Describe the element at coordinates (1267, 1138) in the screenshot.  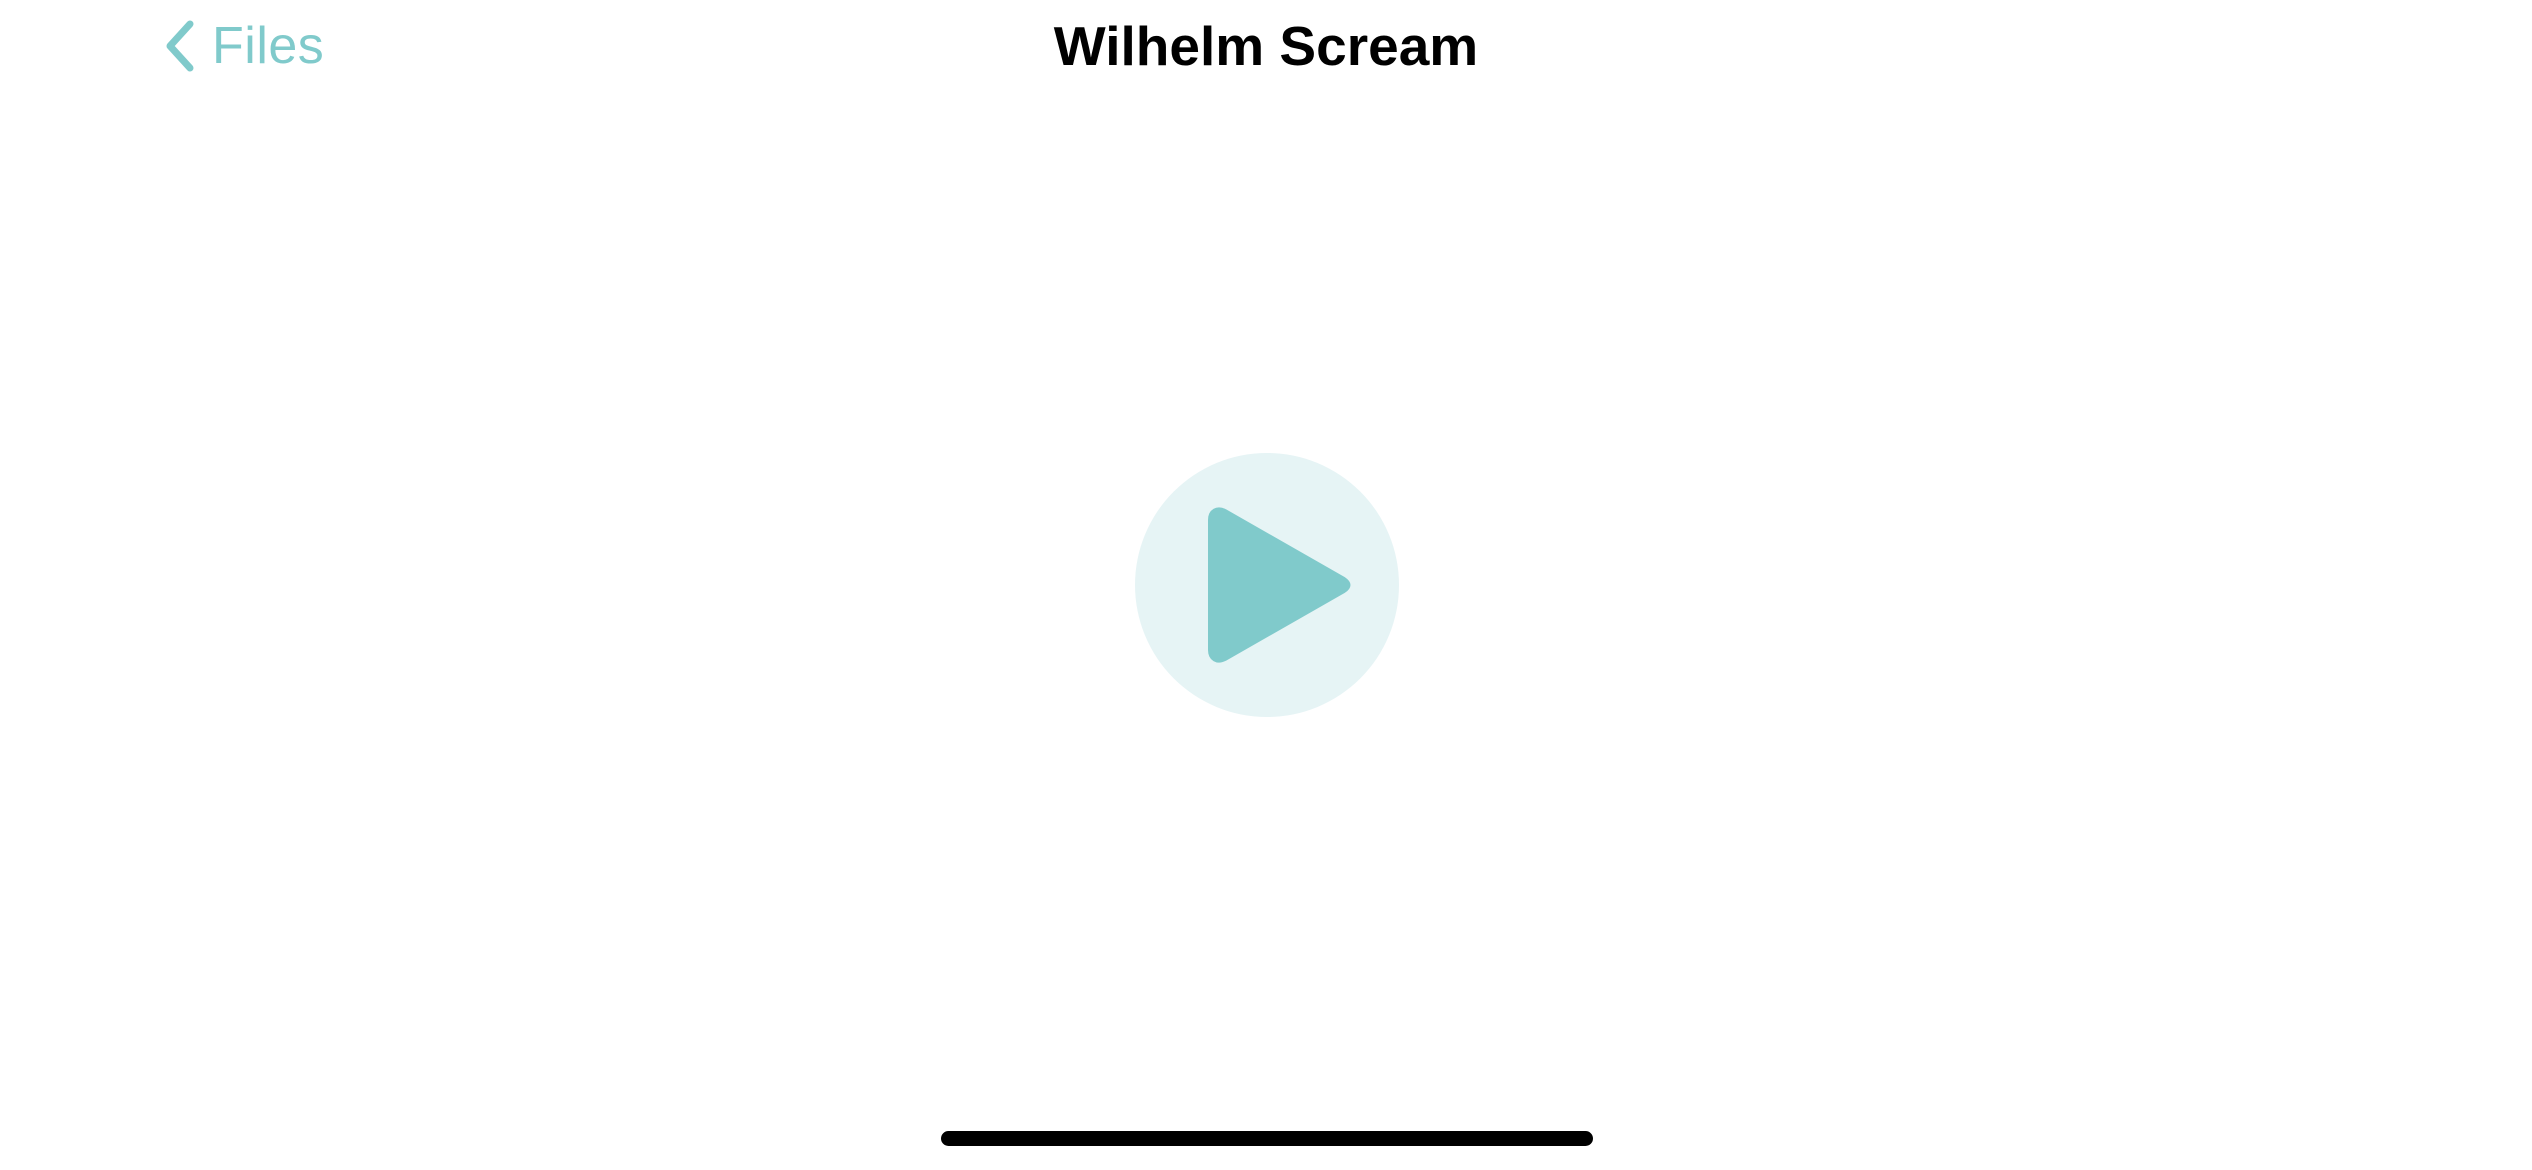
I see `home-indicator` at that location.